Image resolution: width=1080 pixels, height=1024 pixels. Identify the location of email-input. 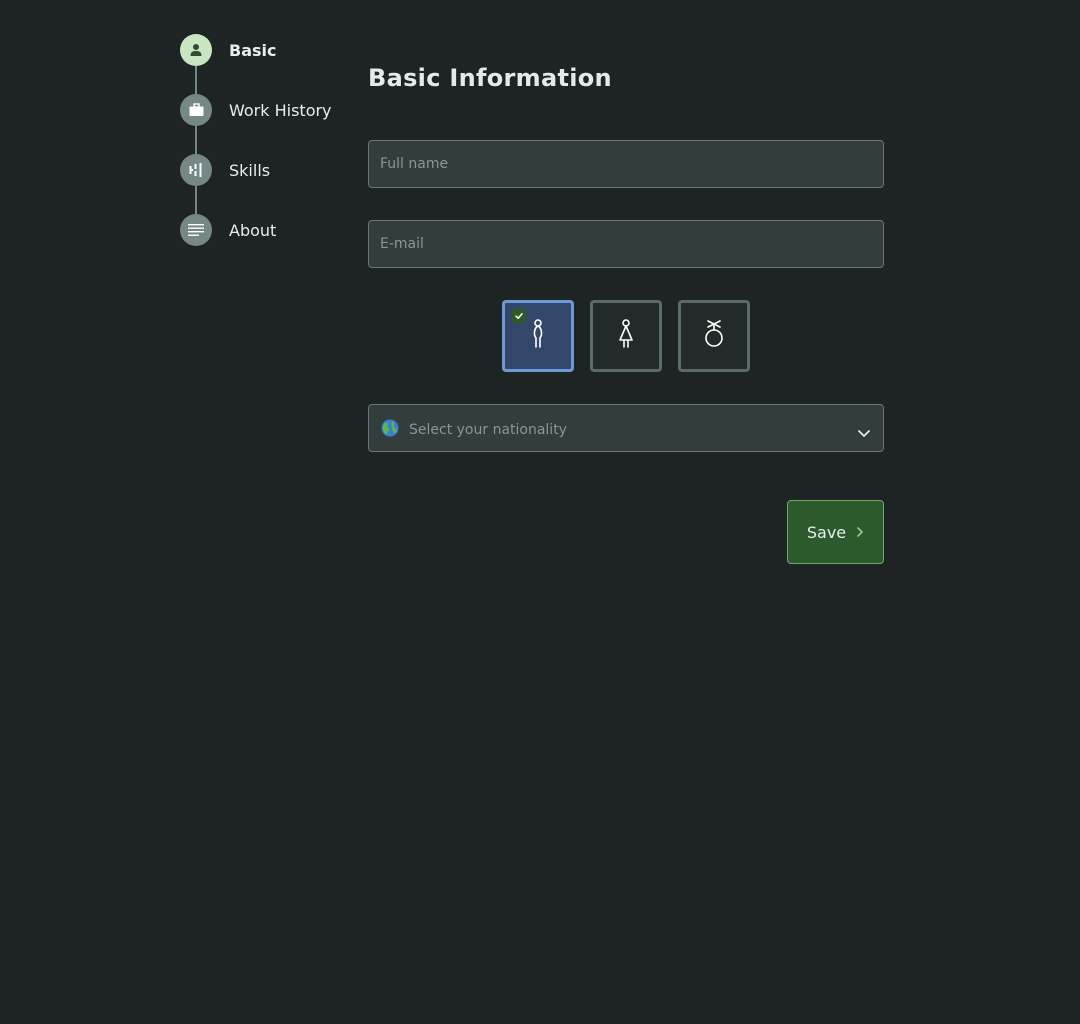
(626, 244).